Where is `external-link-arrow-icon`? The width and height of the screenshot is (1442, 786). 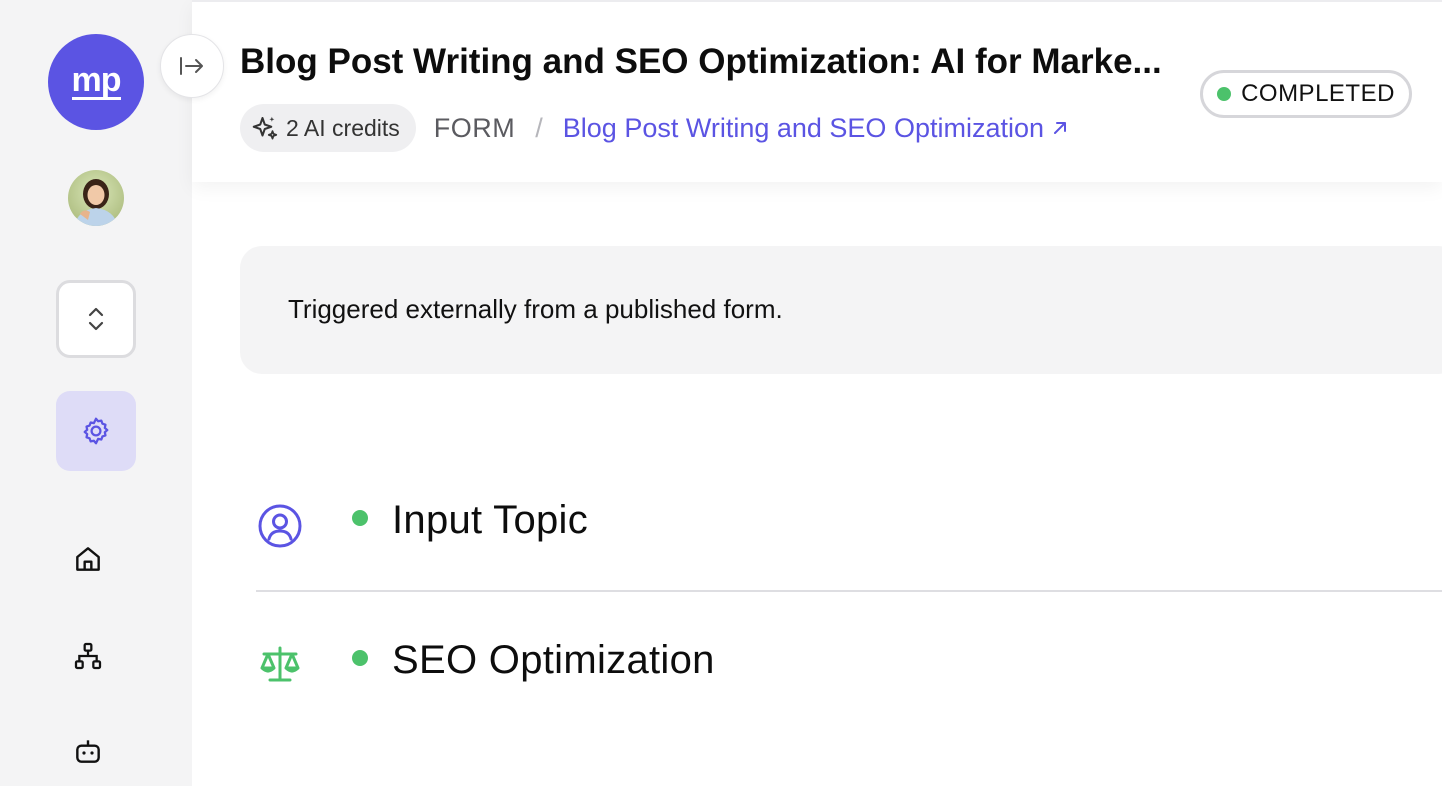
external-link-arrow-icon is located at coordinates (1060, 128).